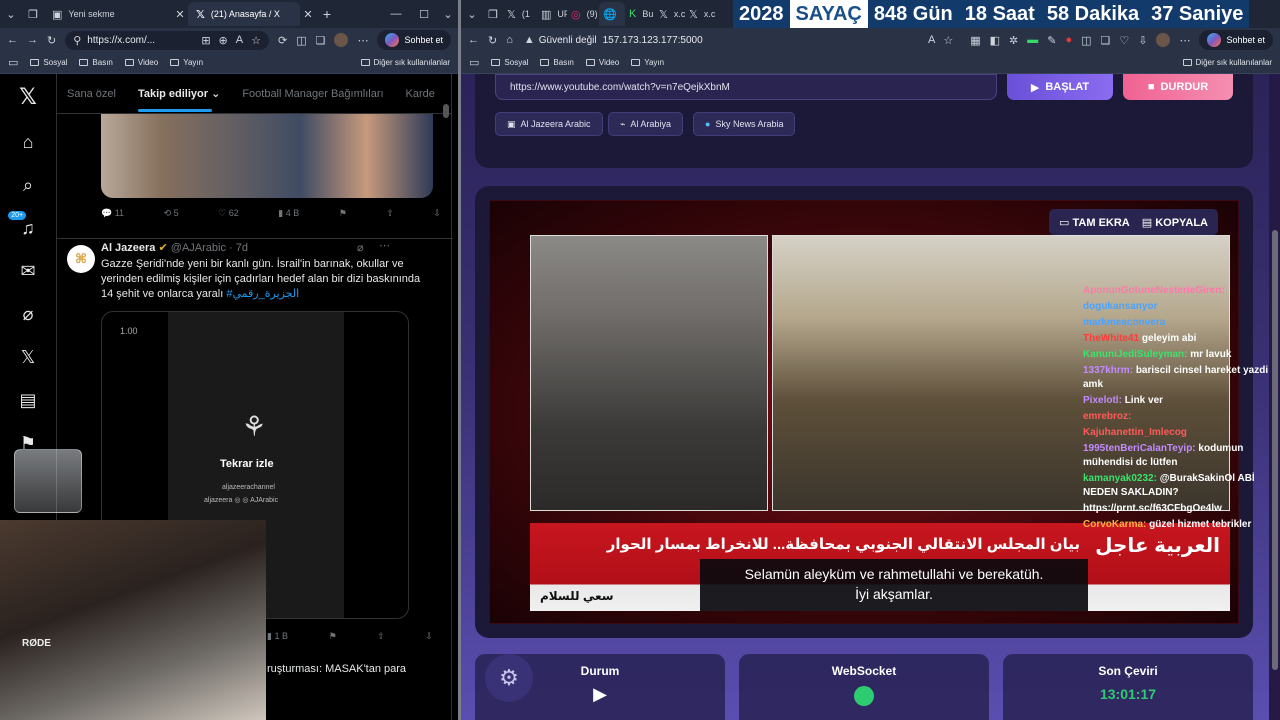 The height and width of the screenshot is (720, 1280). Describe the element at coordinates (700, 14) in the screenshot. I see `tab-x-3: 𝕏x.c` at that location.